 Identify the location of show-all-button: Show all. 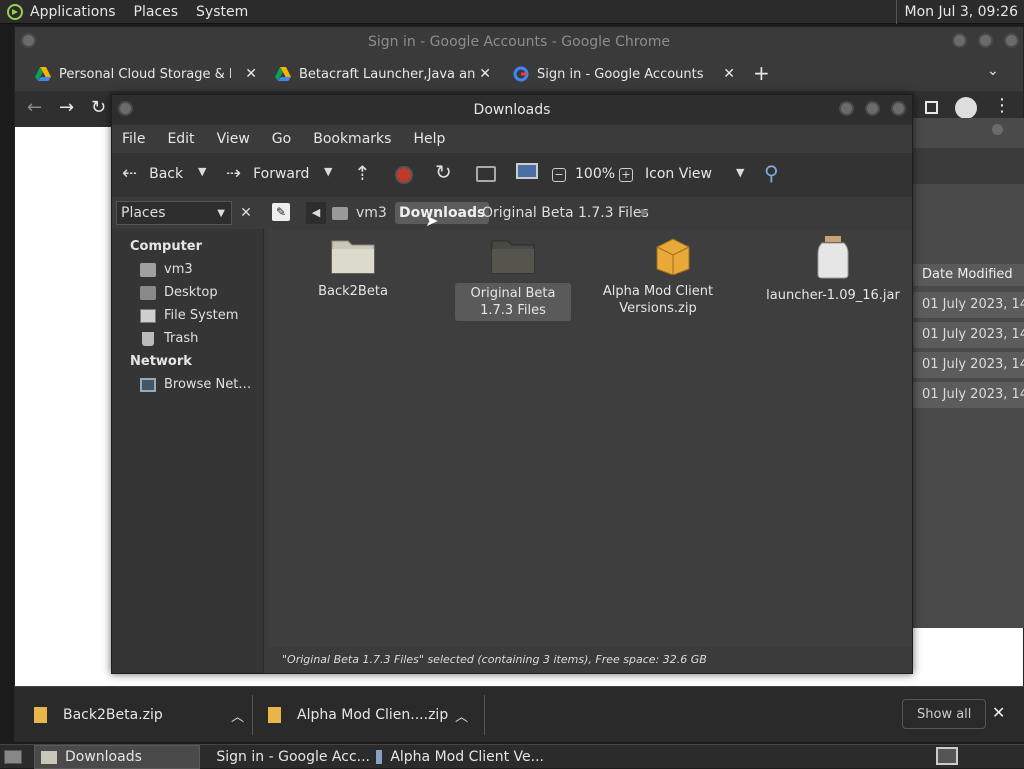
(944, 714).